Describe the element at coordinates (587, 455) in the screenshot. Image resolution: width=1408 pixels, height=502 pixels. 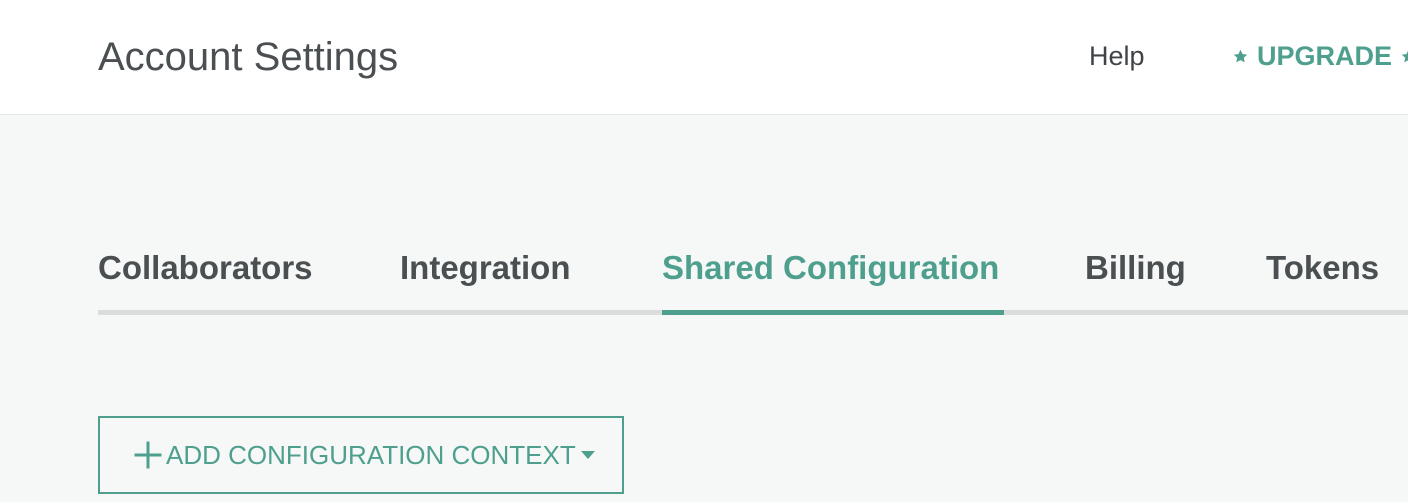
I see `caret-down-icon` at that location.